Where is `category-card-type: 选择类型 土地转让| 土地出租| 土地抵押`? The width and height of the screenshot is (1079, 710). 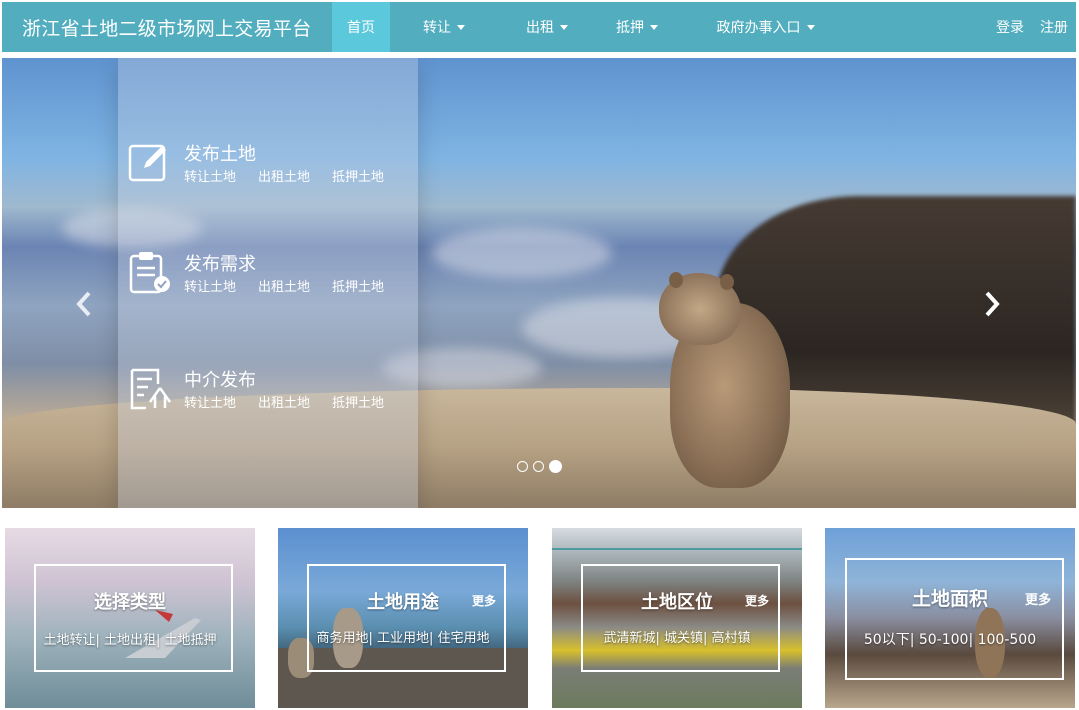
category-card-type: 选择类型 土地转让| 土地出租| 土地抵押 is located at coordinates (130, 618).